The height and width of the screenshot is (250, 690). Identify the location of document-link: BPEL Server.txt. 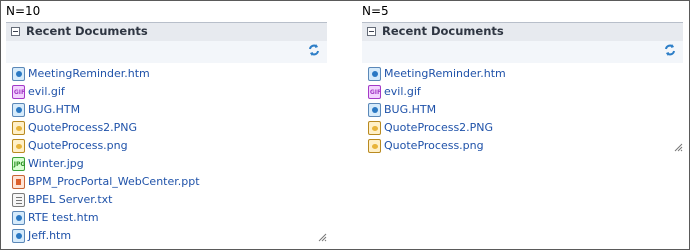
(70, 199).